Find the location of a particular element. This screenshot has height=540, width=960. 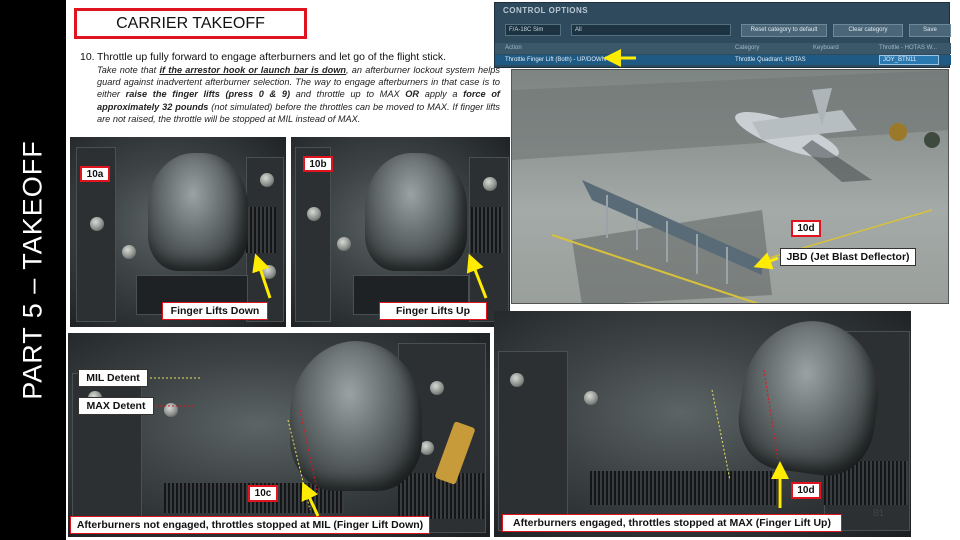

photo-finger-lifts-down: 10a Finger Lifts Down is located at coordinates (178, 232).